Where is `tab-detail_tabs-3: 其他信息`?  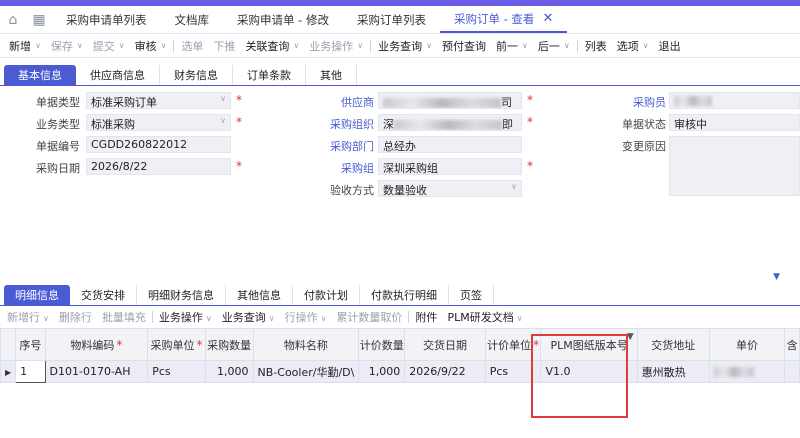
tab-detail_tabs-3: 其他信息 is located at coordinates (259, 295).